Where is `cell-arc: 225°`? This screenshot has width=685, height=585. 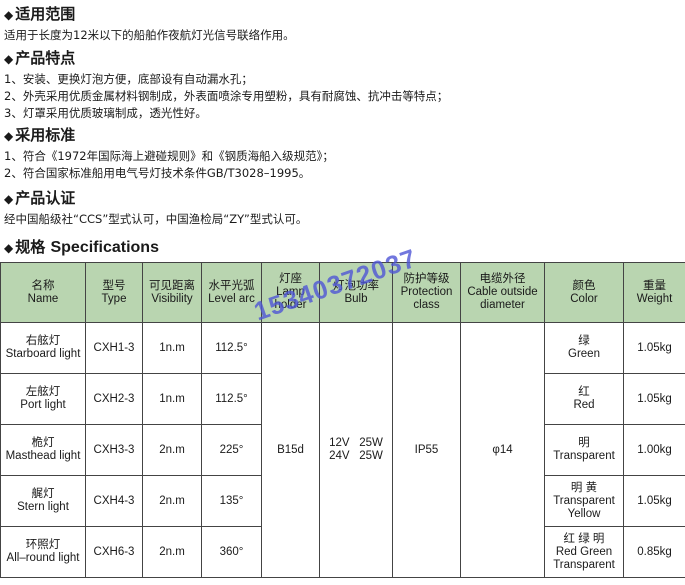
cell-arc: 225° is located at coordinates (231, 450).